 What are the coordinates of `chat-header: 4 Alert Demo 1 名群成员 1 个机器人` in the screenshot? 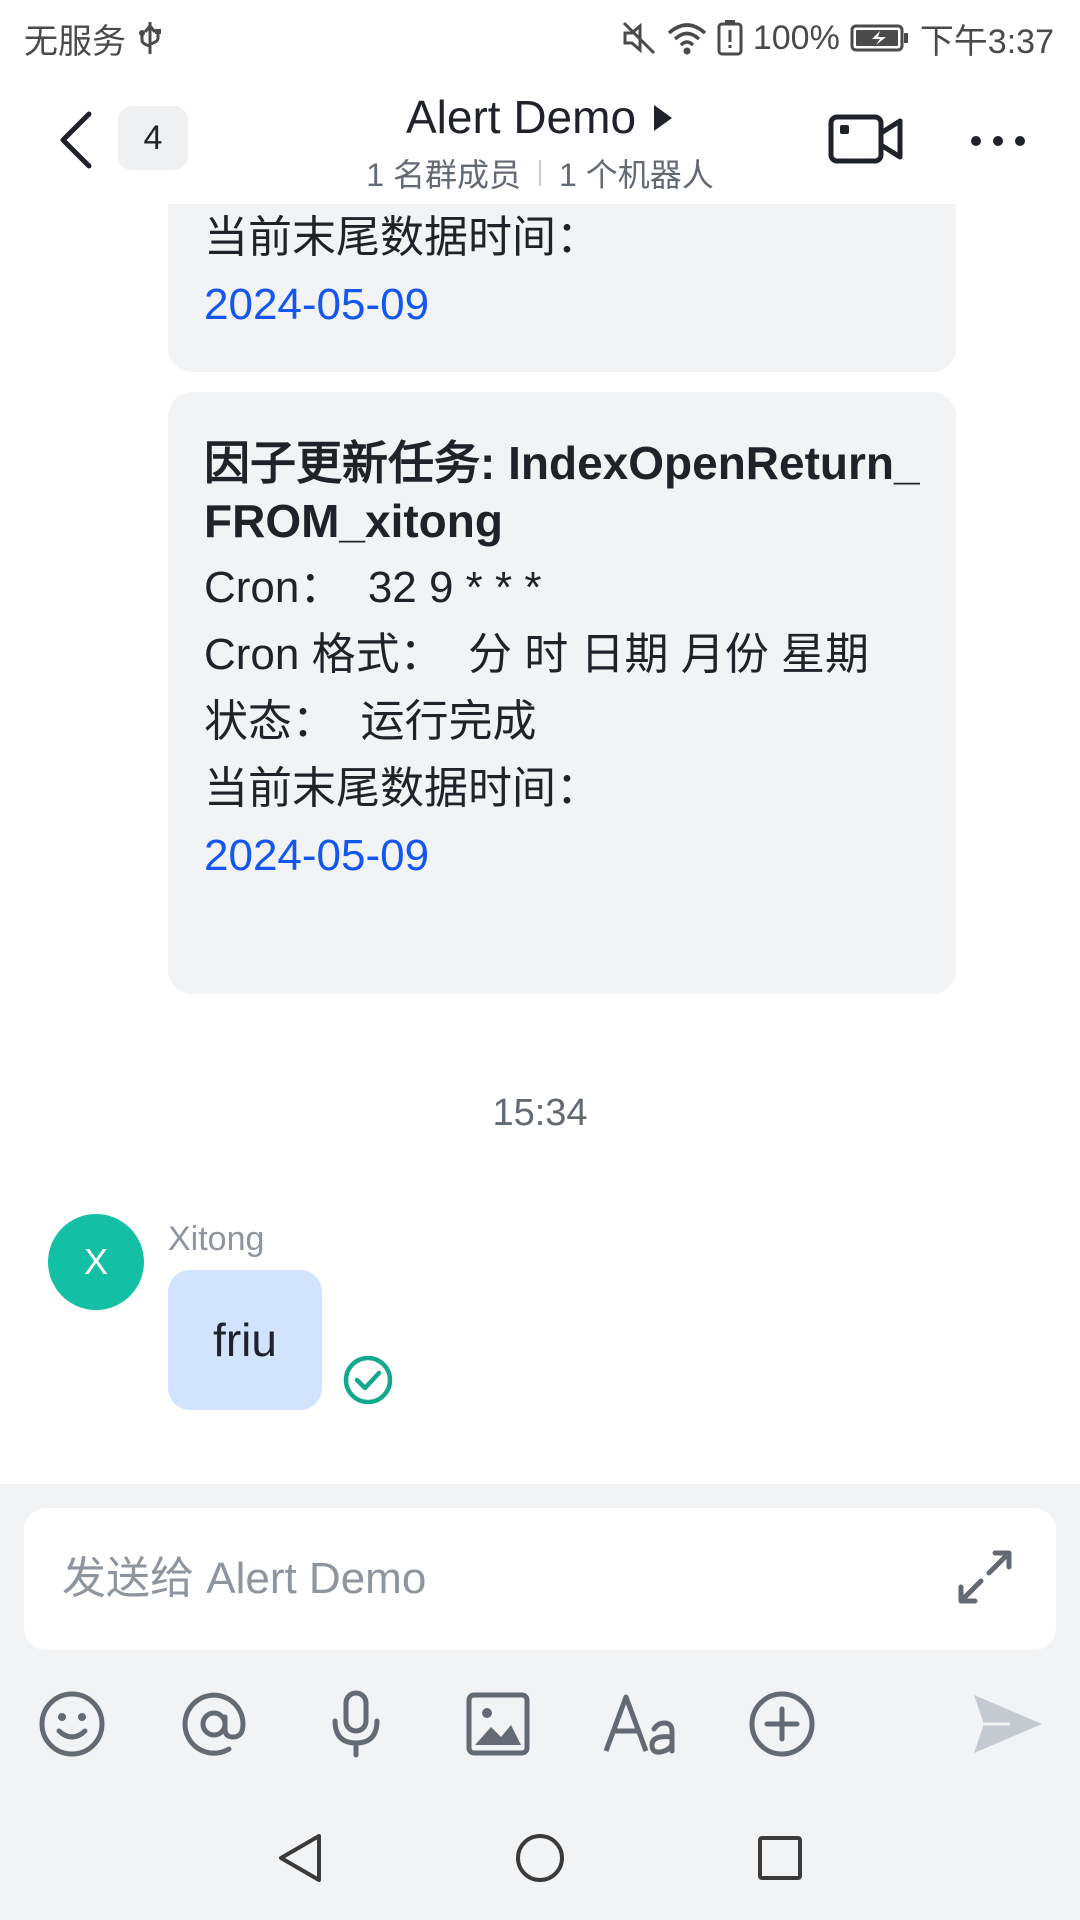 It's located at (540, 140).